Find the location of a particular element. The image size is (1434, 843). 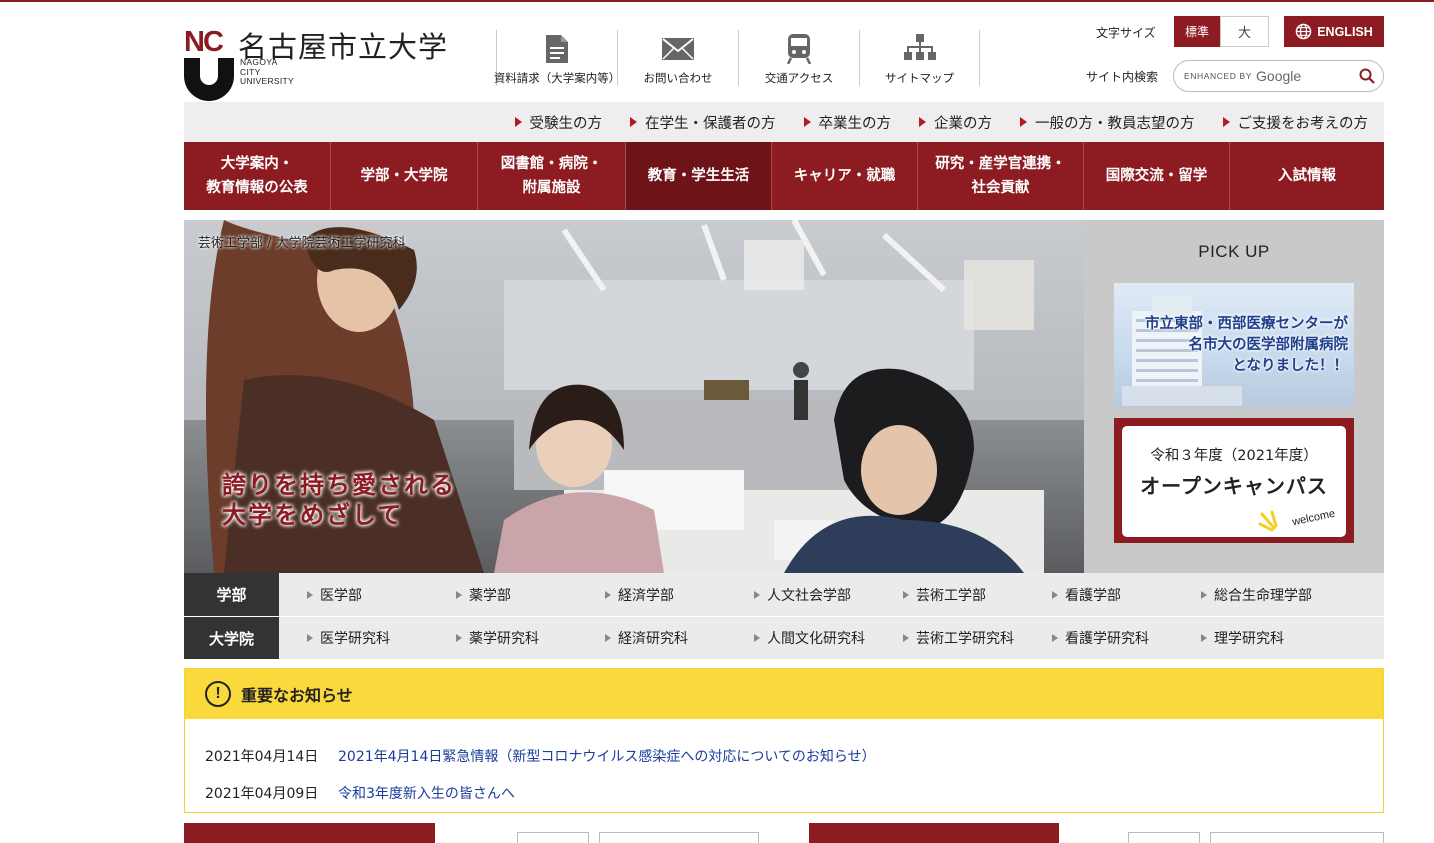

pickup-banner-hospital-text: 市立東部・西部医療センターが 名市大の医学部附属病院 となりました！！ is located at coordinates (1246, 344).